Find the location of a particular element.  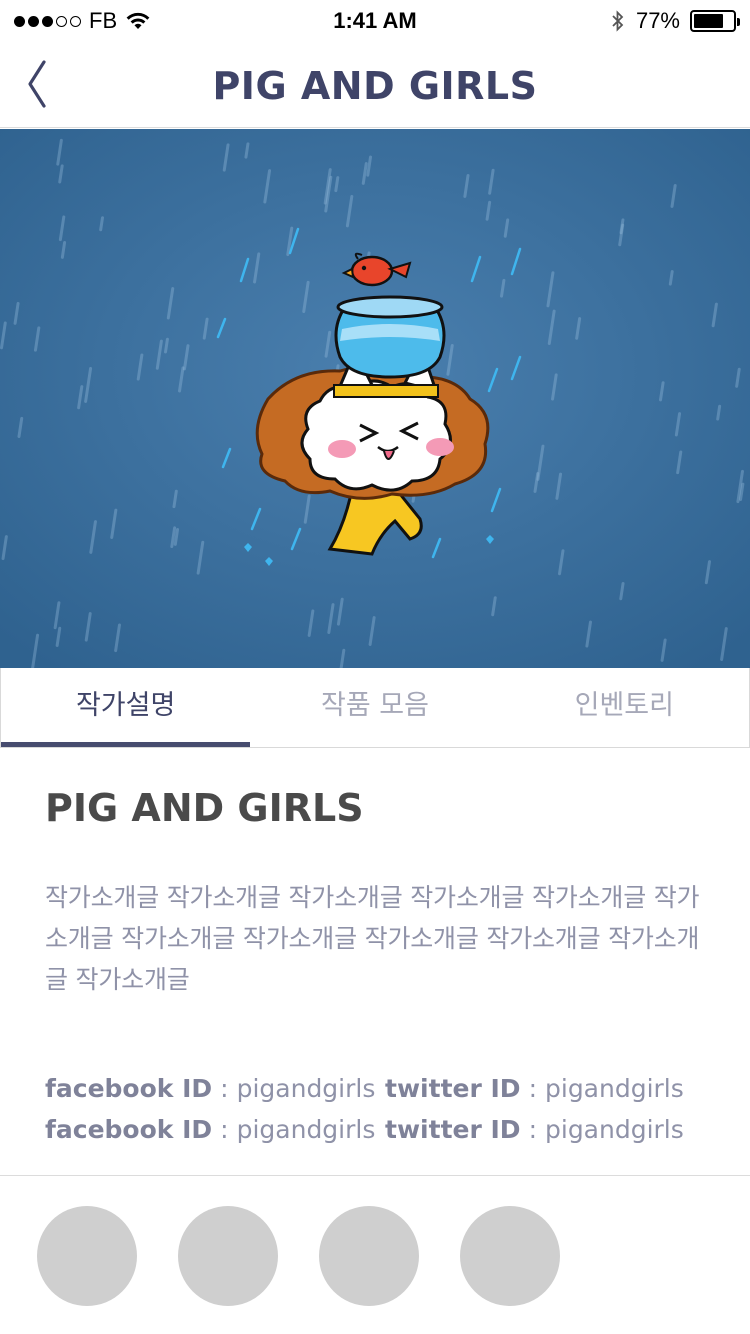

battery-fill is located at coordinates (709, 21).